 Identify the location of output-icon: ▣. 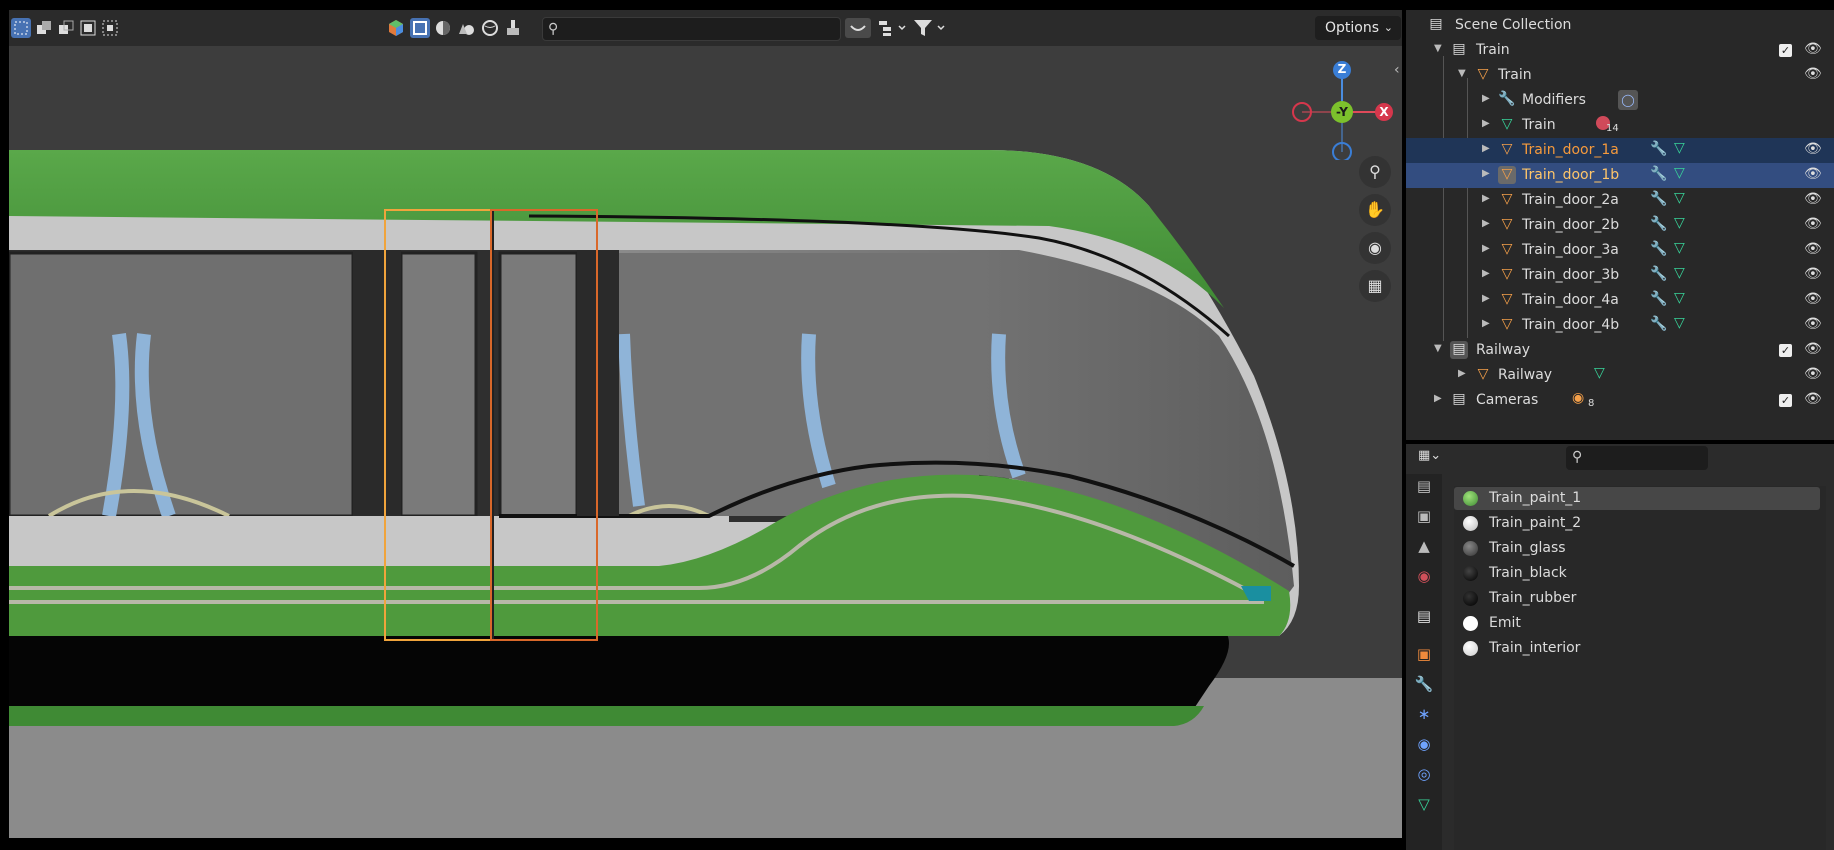
(1424, 516).